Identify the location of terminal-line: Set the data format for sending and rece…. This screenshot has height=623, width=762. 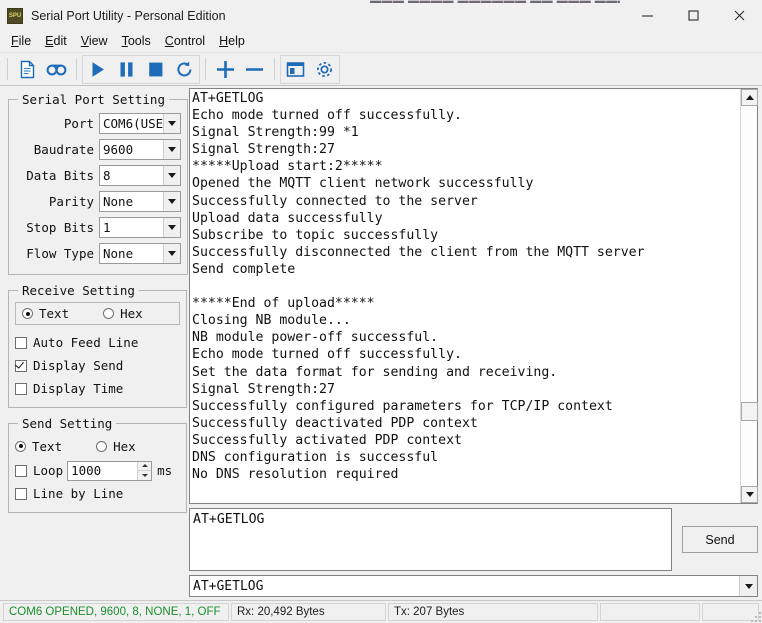
(375, 372).